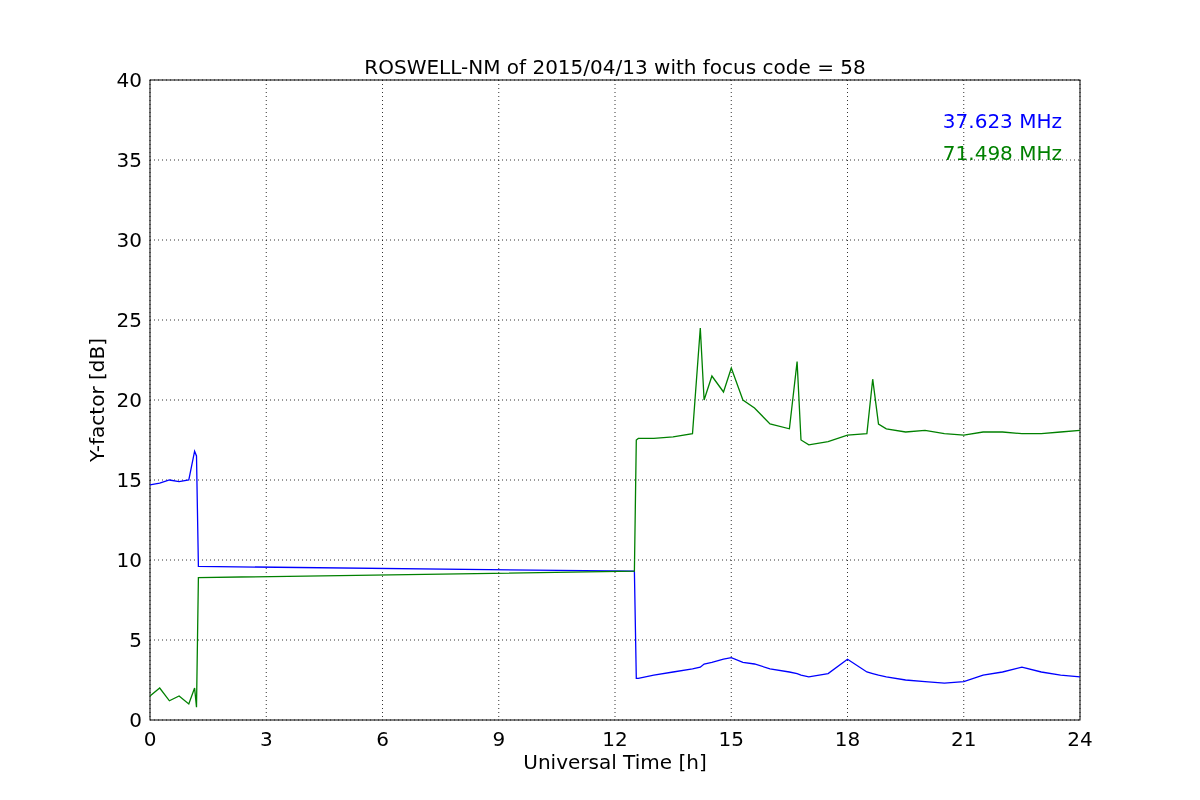 This screenshot has width=1200, height=800. What do you see at coordinates (1002, 121) in the screenshot?
I see `legend-label: 37.623 MHz` at bounding box center [1002, 121].